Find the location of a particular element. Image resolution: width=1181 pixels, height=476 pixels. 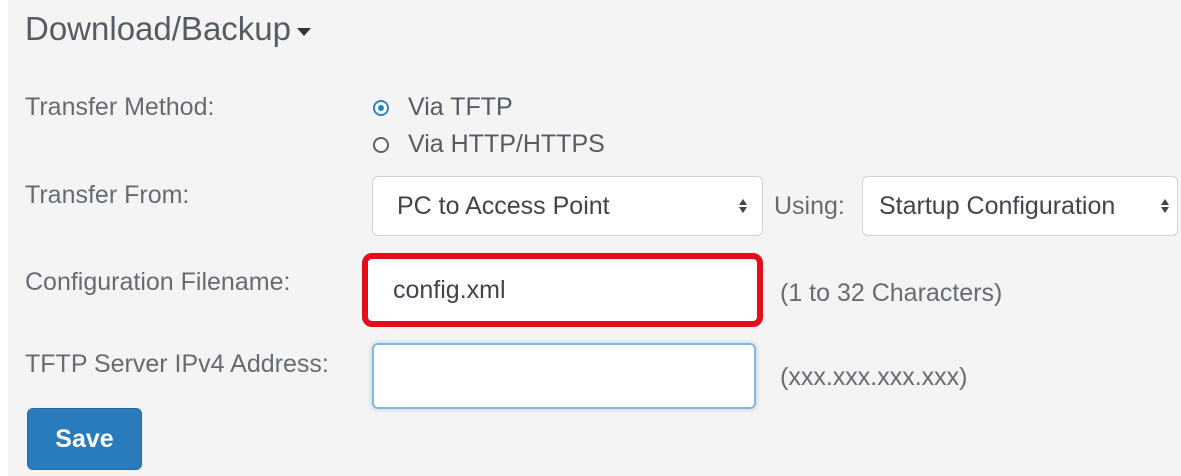

transfer-method-label: Transfer Method: is located at coordinates (120, 107).